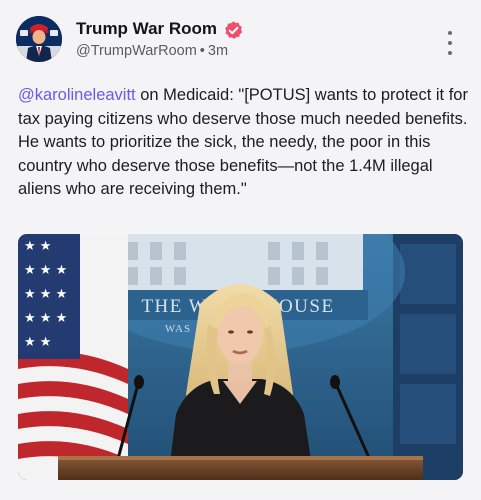 The height and width of the screenshot is (500, 481). What do you see at coordinates (146, 29) in the screenshot?
I see `author-name: Trump War Room` at bounding box center [146, 29].